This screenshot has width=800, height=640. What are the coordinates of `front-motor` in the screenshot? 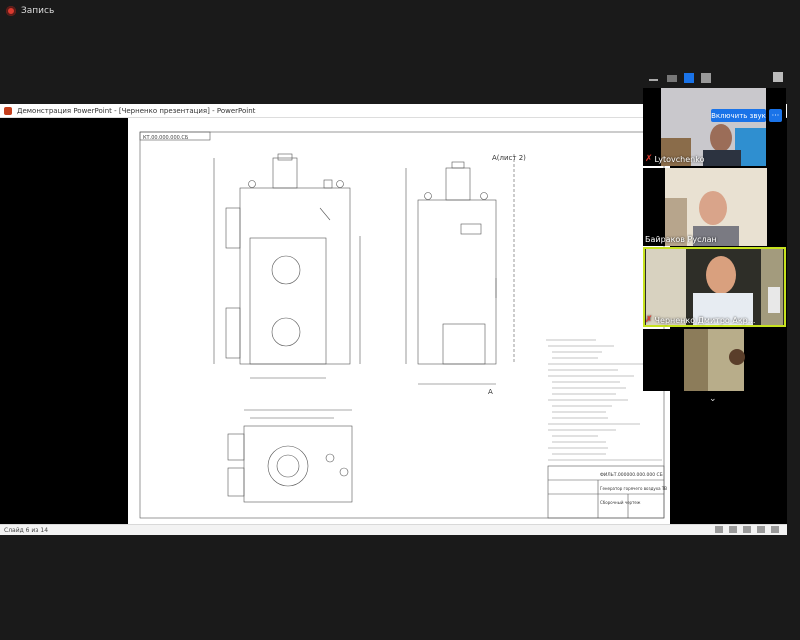 It's located at (285, 173).